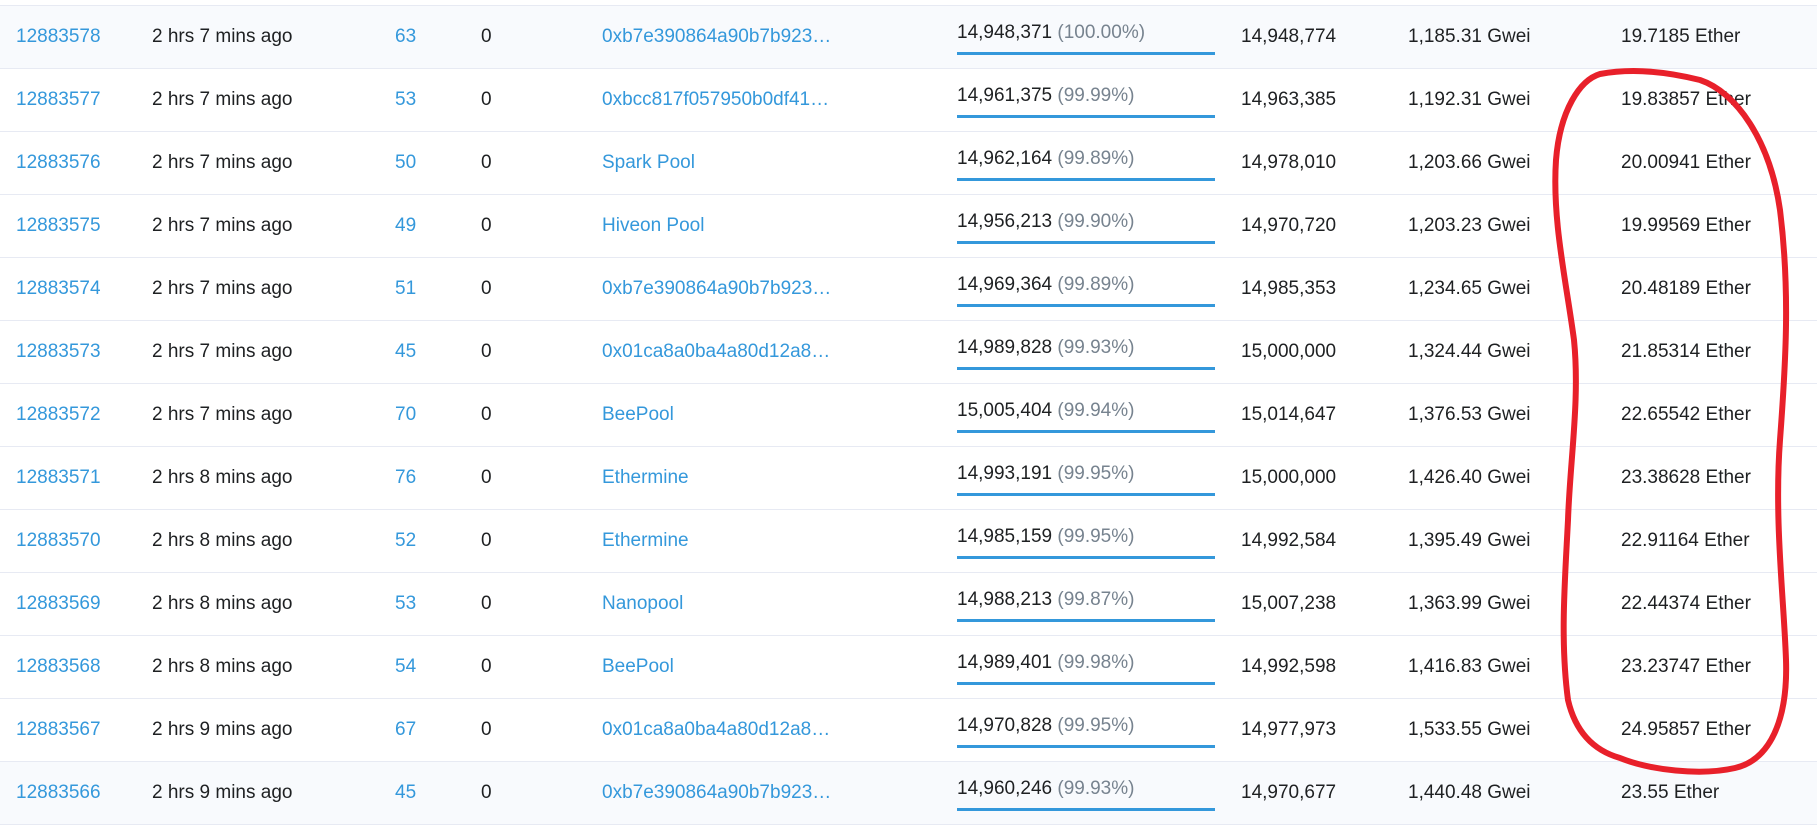 This screenshot has height=831, width=1817. I want to click on txn-cell: 49, so click(438, 226).